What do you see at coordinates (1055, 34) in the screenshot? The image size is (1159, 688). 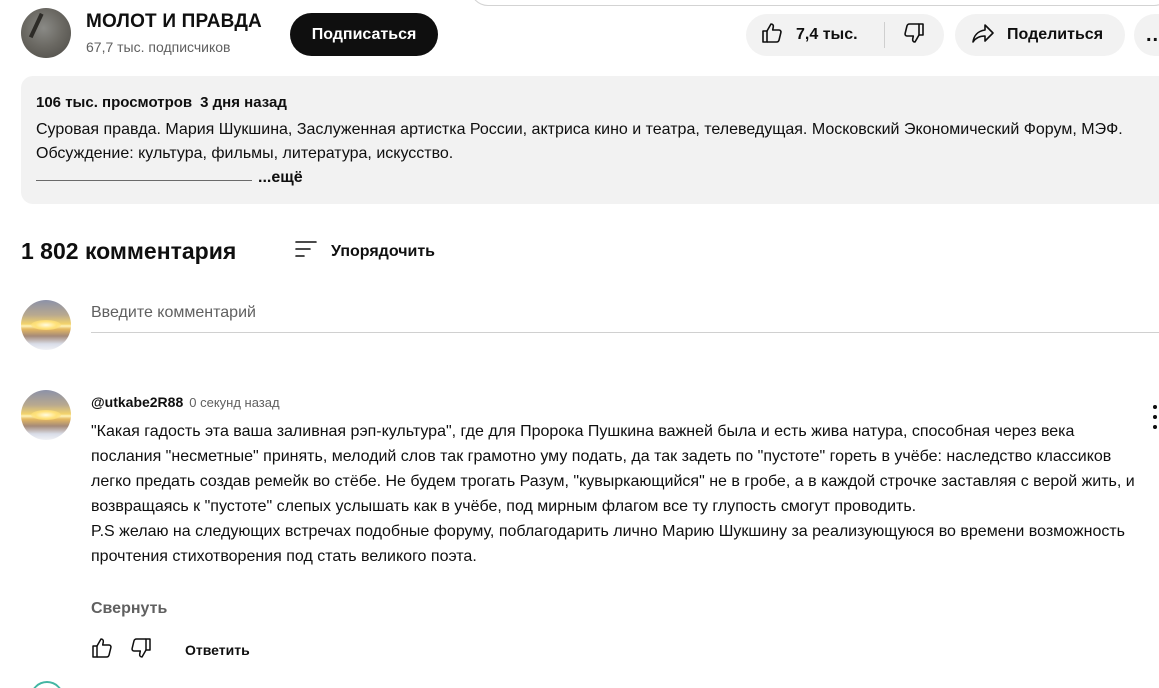 I see `share-label: Поделиться` at bounding box center [1055, 34].